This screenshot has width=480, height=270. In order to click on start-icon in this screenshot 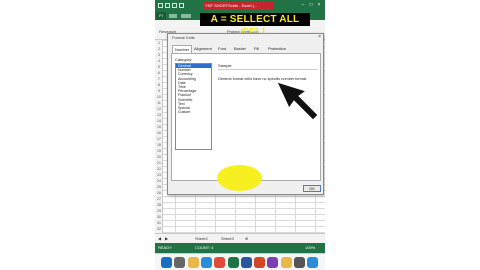, I will do `click(166, 262)`.